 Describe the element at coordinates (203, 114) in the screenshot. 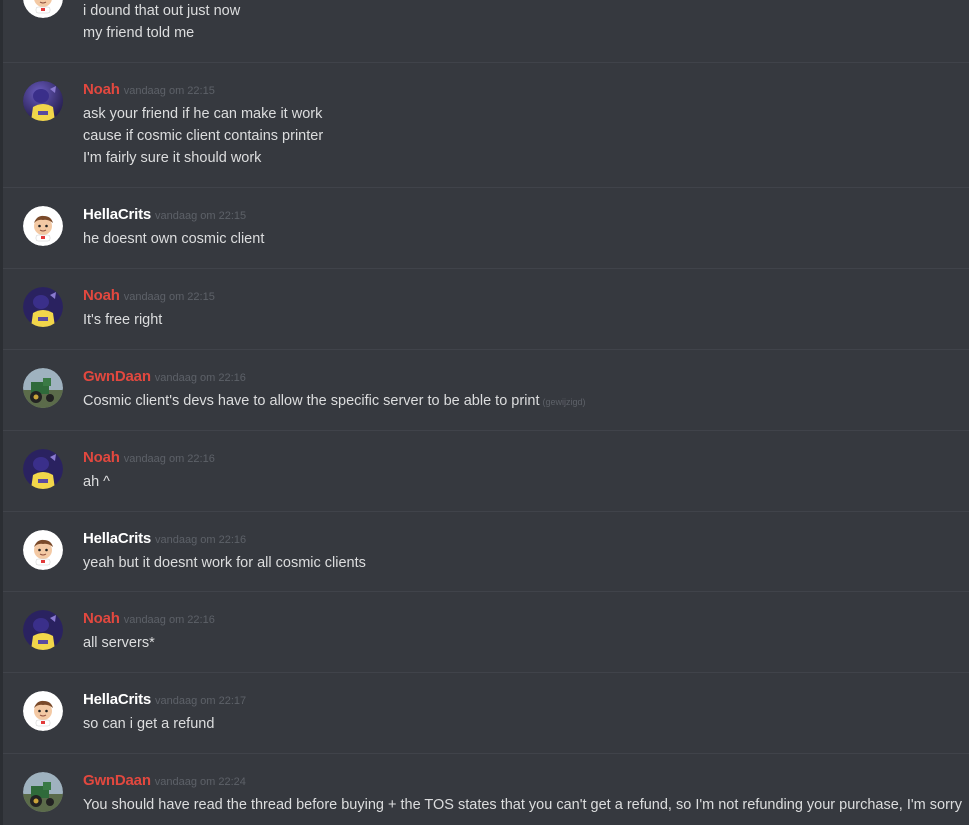

I see `message-line: ask your friend if he can make it work` at that location.